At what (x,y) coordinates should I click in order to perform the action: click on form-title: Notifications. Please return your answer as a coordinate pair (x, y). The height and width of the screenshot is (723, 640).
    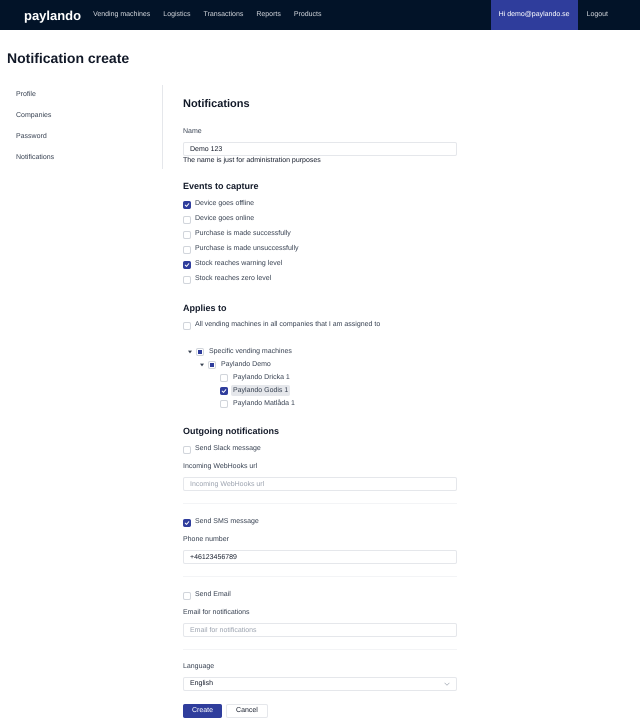
    Looking at the image, I should click on (217, 104).